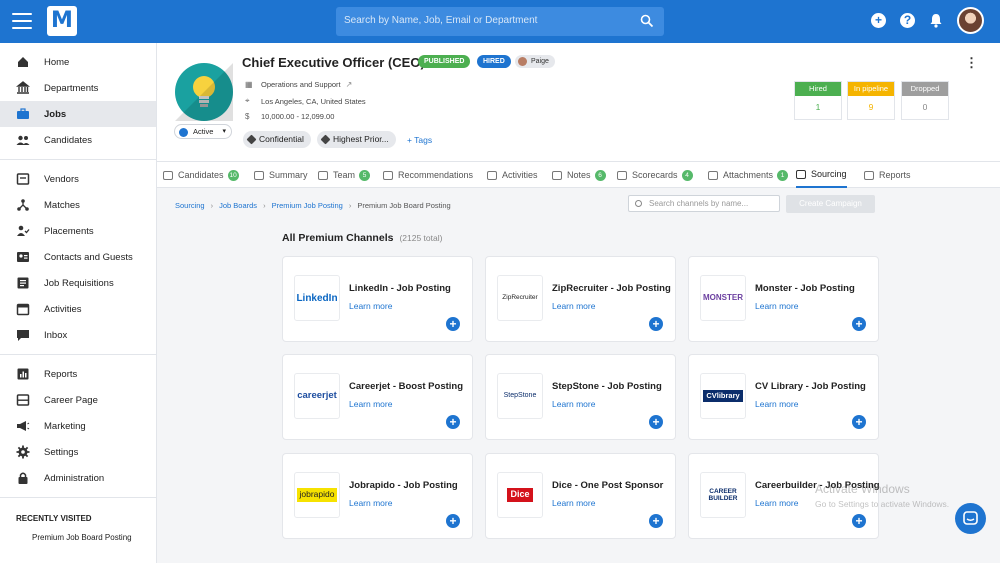  What do you see at coordinates (971, 63) in the screenshot?
I see `more-options-icon: ⋮` at bounding box center [971, 63].